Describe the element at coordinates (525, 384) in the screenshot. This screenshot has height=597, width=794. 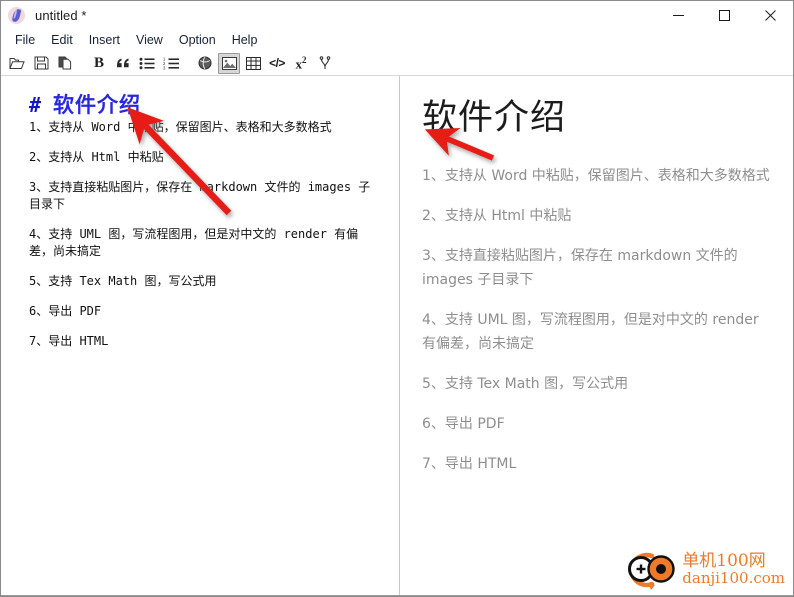
I see `preview-line-5: 5、支持 Tex Math 图，写公式用` at that location.